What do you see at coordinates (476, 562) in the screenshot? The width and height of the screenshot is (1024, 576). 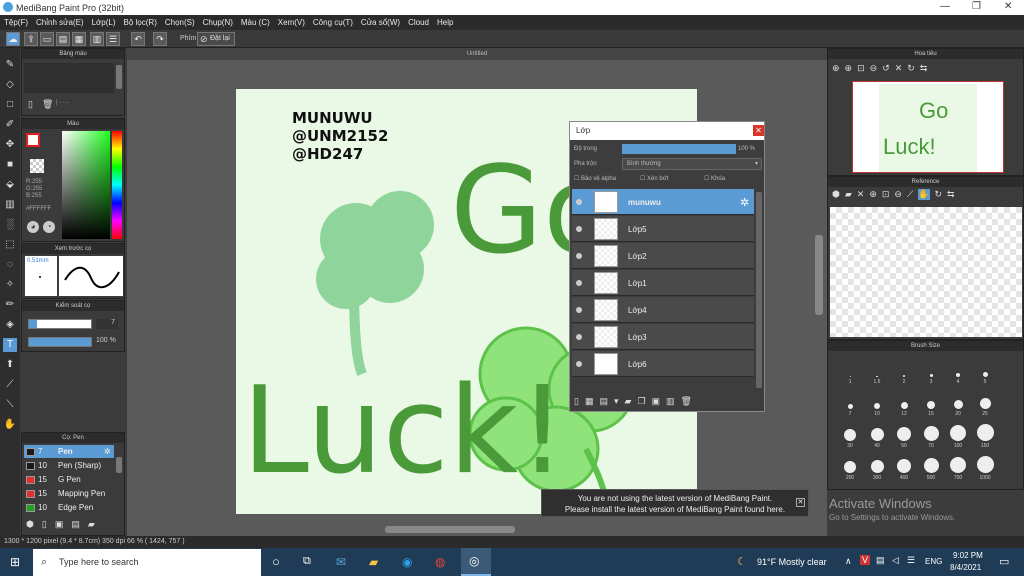 I see `medibang-taskbar-button: ◎` at bounding box center [476, 562].